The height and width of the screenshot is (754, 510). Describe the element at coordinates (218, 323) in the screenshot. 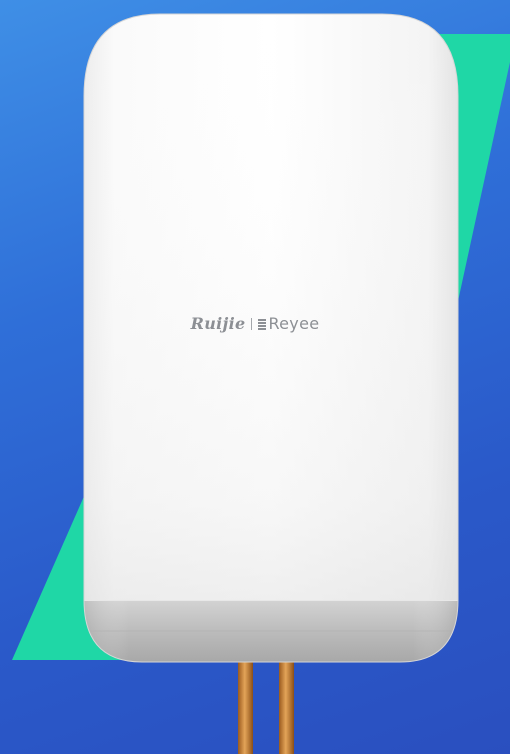

I see `brand-logo-ruijie: Ruijie` at that location.